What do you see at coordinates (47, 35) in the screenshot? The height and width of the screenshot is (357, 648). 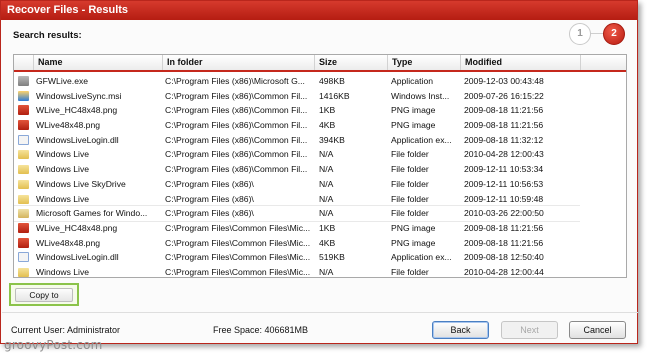 I see `search-results-label: Search results:` at bounding box center [47, 35].